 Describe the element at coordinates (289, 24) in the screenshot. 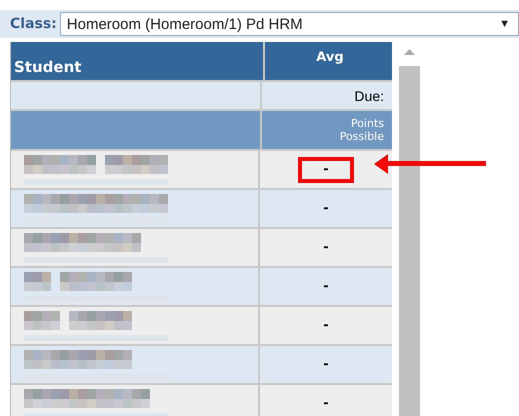

I see `class-dropdown: Homeroom (Homeroom/1) Pd HRM ▼` at that location.